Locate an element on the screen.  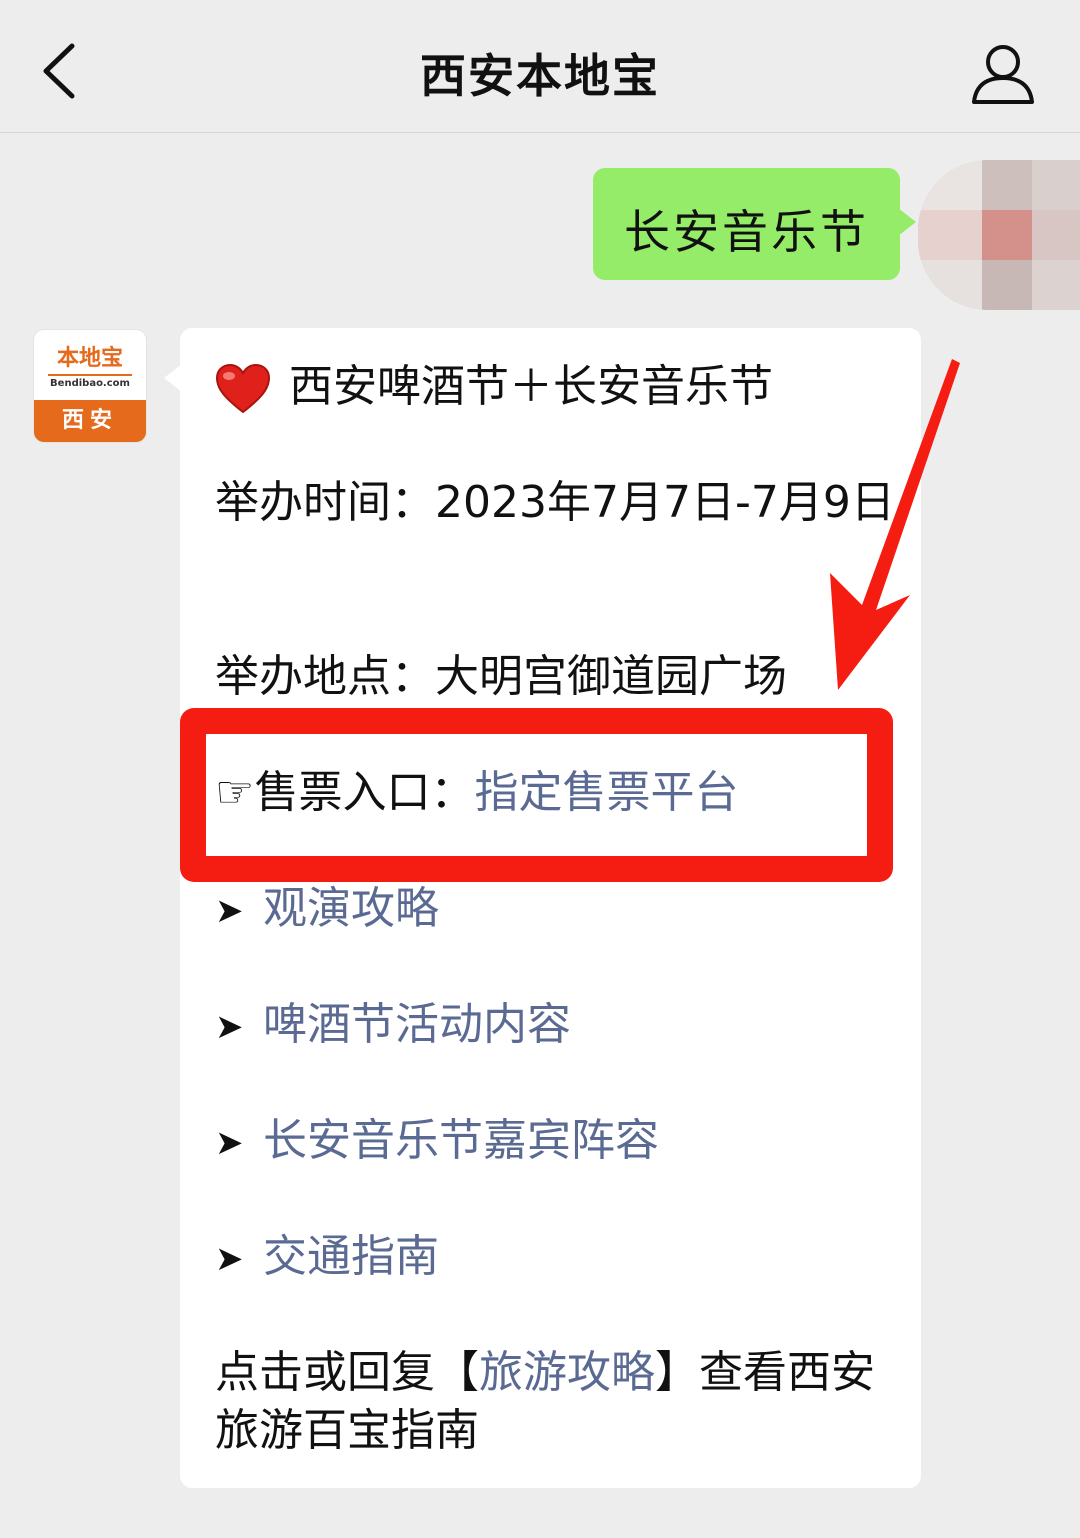
message-title-line: 西安啤酒节＋长安音乐节 is located at coordinates (560, 387).